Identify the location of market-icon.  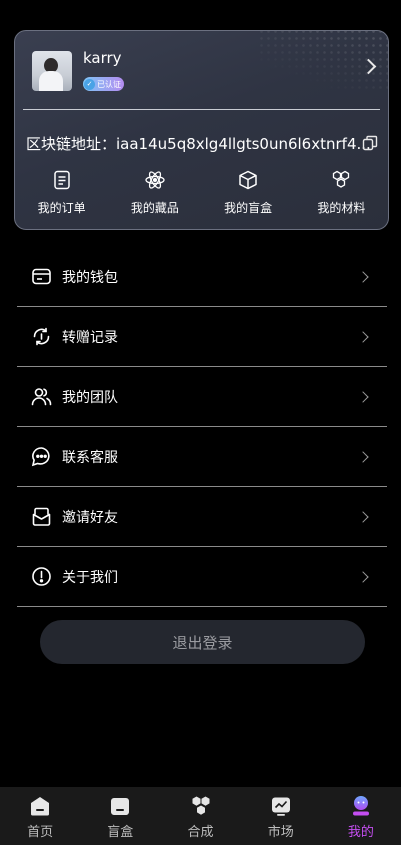
(280, 806).